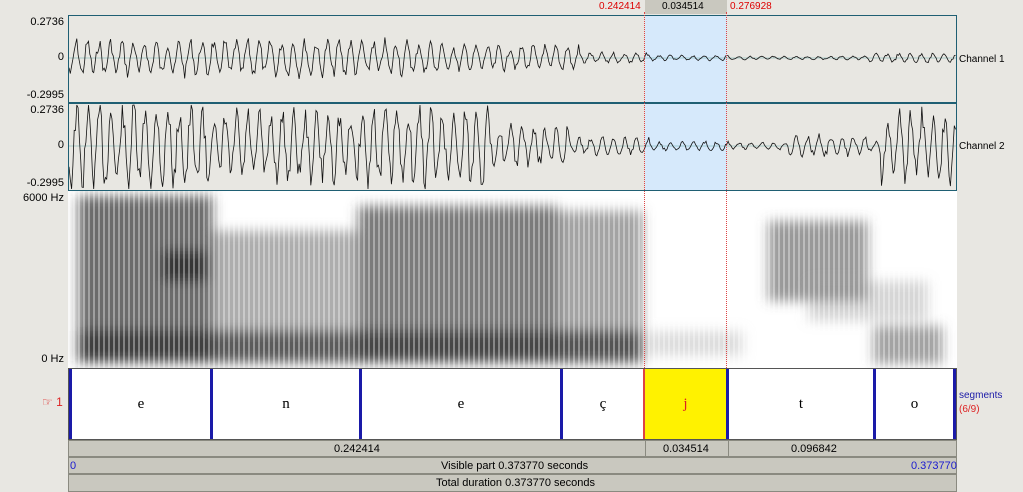 This screenshot has width=1023, height=492. I want to click on spectrogram-top-label: 6000 Hz, so click(43, 198).